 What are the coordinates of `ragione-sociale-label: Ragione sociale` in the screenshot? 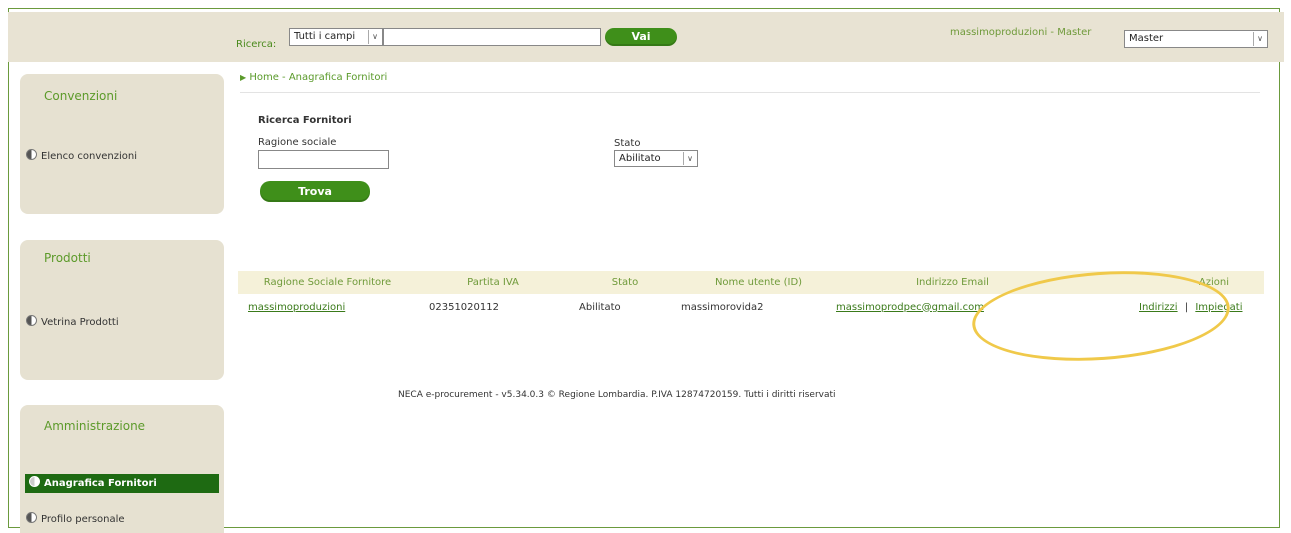 It's located at (297, 142).